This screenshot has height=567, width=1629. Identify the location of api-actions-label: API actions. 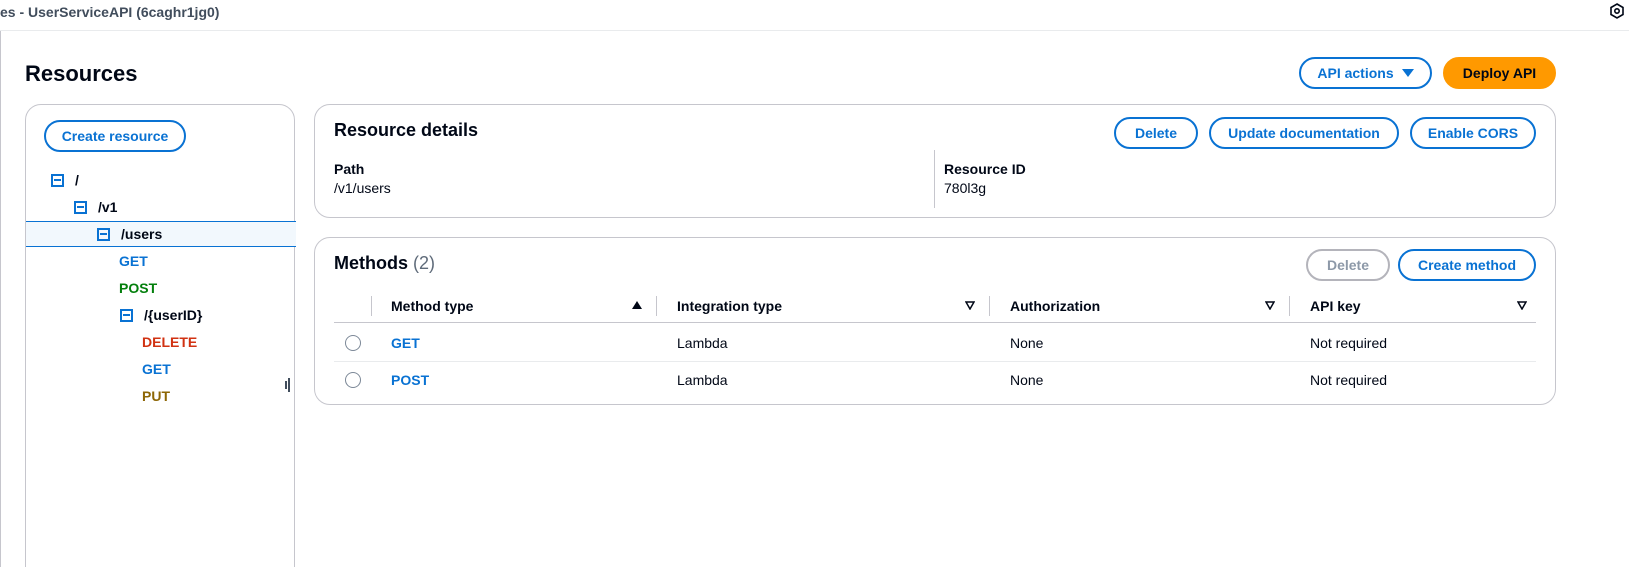
(1355, 73).